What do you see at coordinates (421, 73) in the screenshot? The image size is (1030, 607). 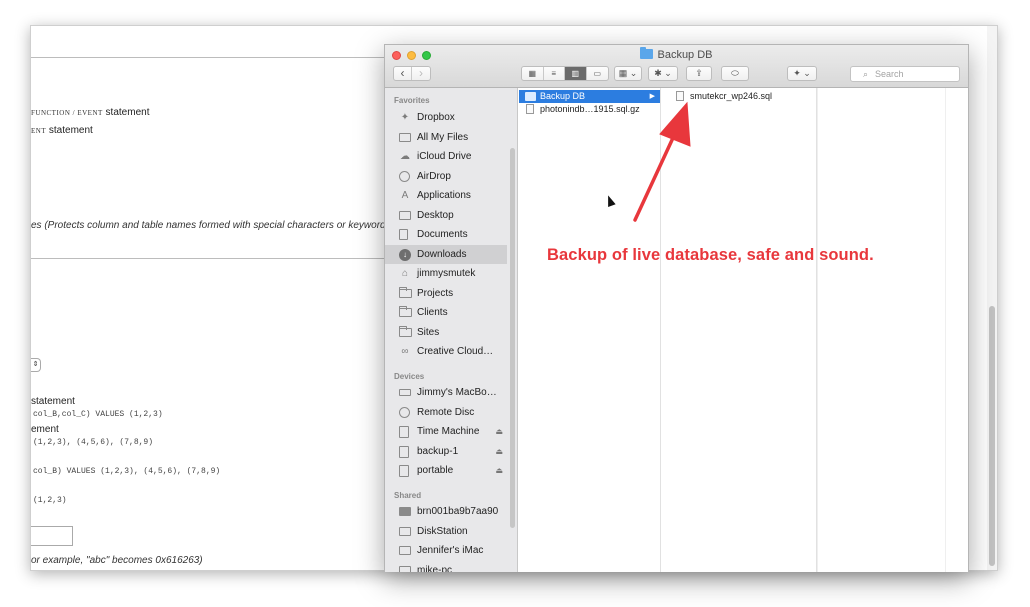 I see `forward-button: ›` at bounding box center [421, 73].